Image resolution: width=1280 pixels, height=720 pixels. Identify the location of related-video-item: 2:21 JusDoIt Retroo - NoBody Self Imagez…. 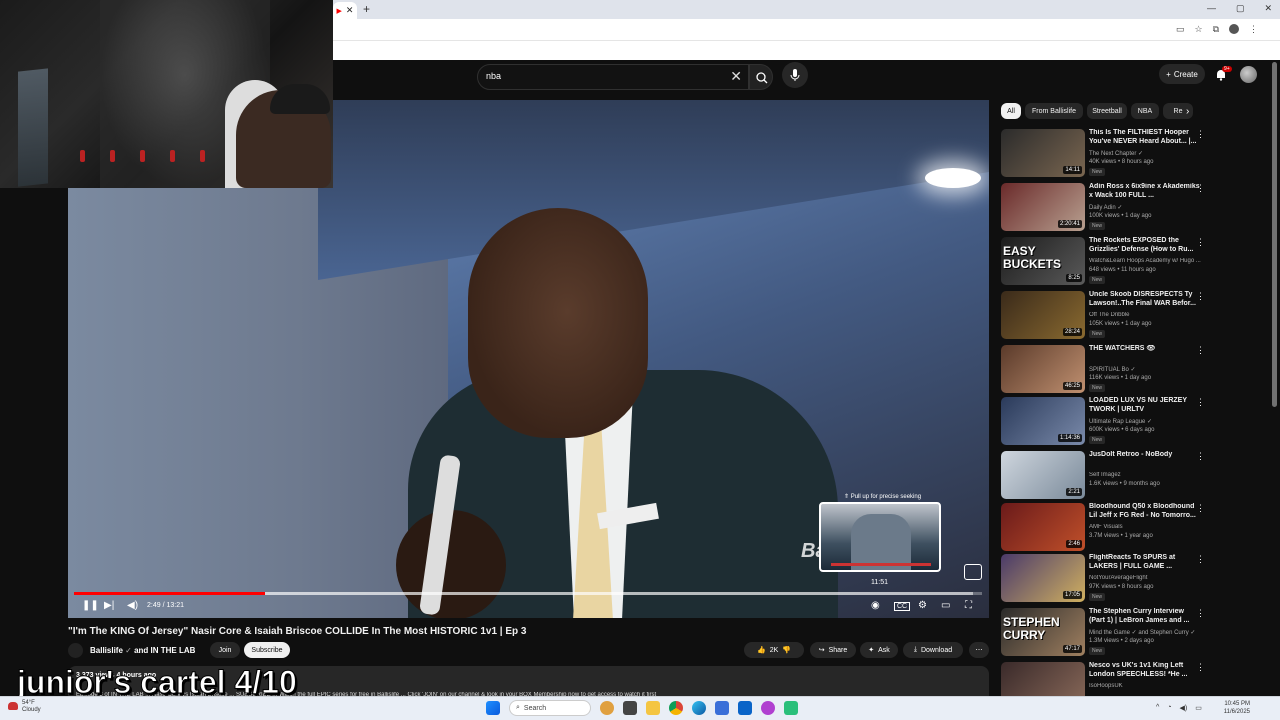
(1103, 477).